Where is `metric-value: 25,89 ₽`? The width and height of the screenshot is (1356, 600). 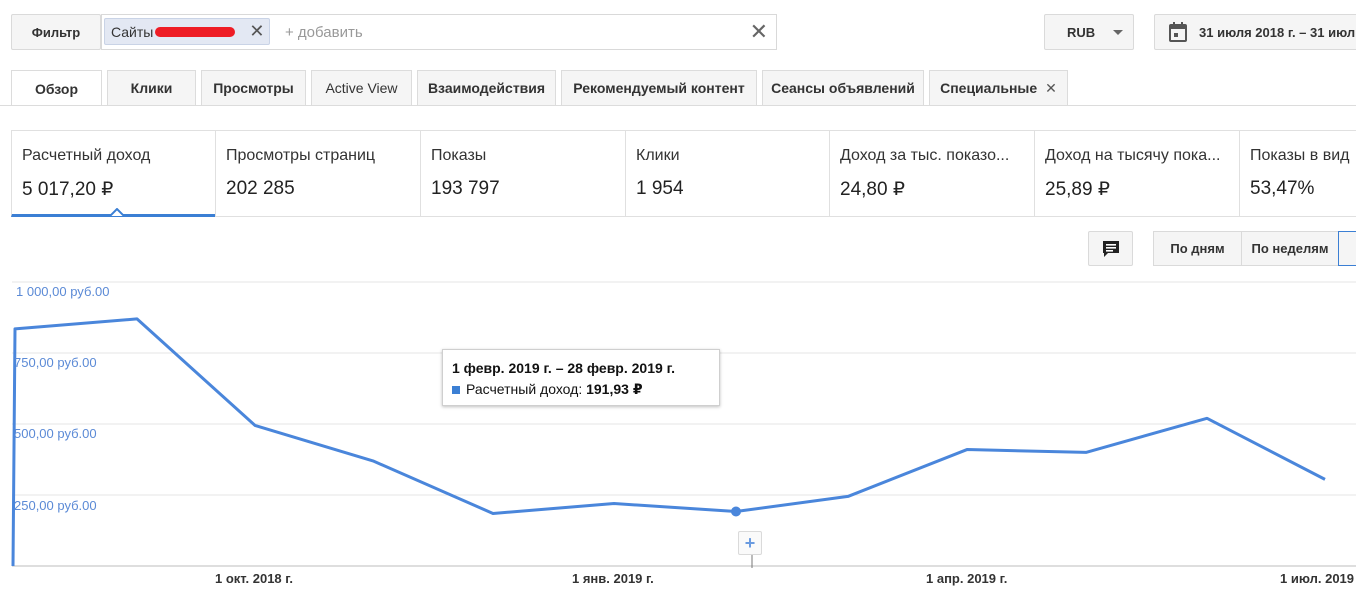 metric-value: 25,89 ₽ is located at coordinates (1077, 189).